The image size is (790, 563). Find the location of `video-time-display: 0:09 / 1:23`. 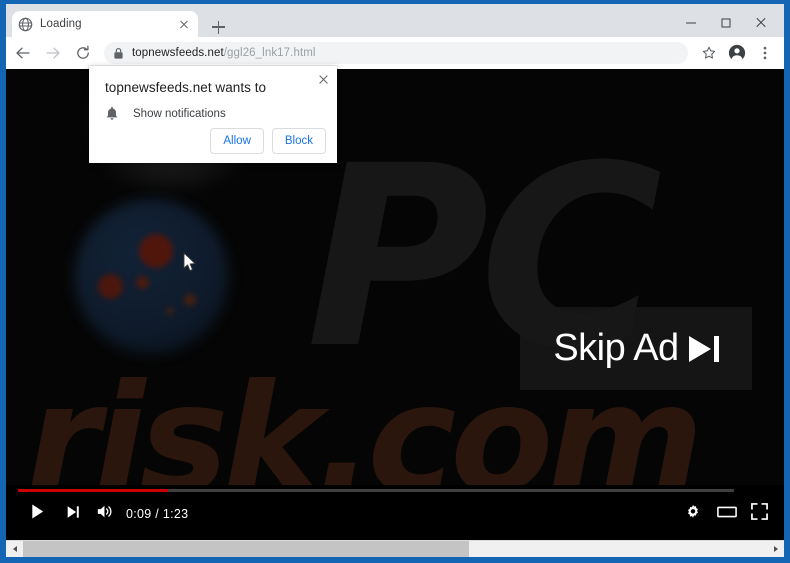

video-time-display: 0:09 / 1:23 is located at coordinates (181, 514).